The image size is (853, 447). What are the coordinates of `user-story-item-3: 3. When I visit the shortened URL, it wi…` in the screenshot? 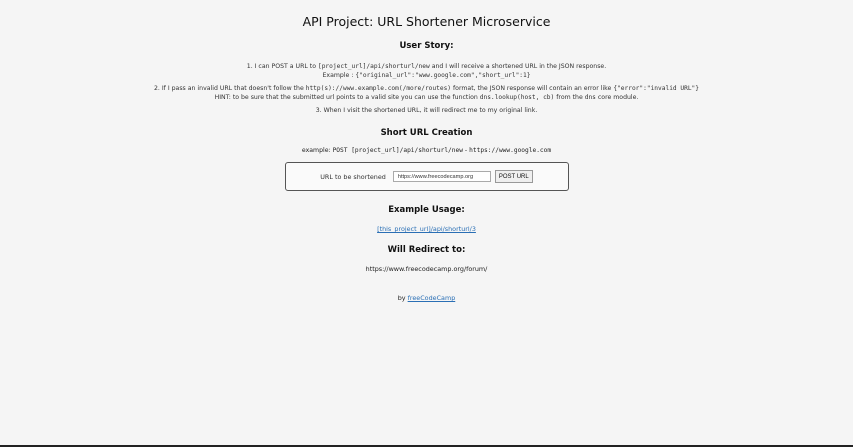 It's located at (426, 110).